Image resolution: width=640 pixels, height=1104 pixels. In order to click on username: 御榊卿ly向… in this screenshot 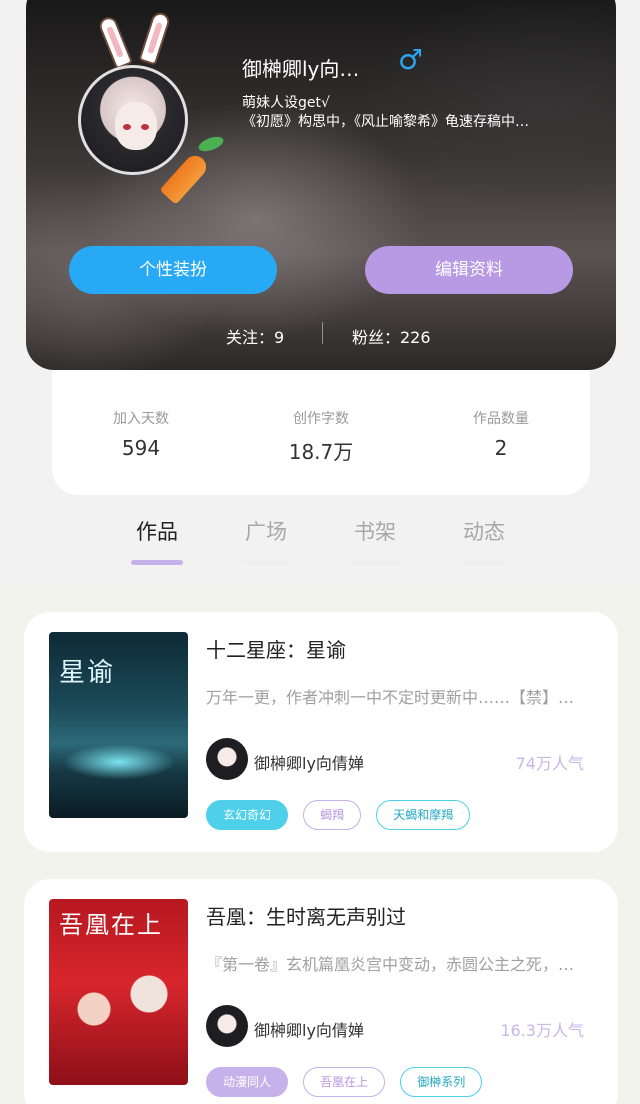, I will do `click(301, 69)`.